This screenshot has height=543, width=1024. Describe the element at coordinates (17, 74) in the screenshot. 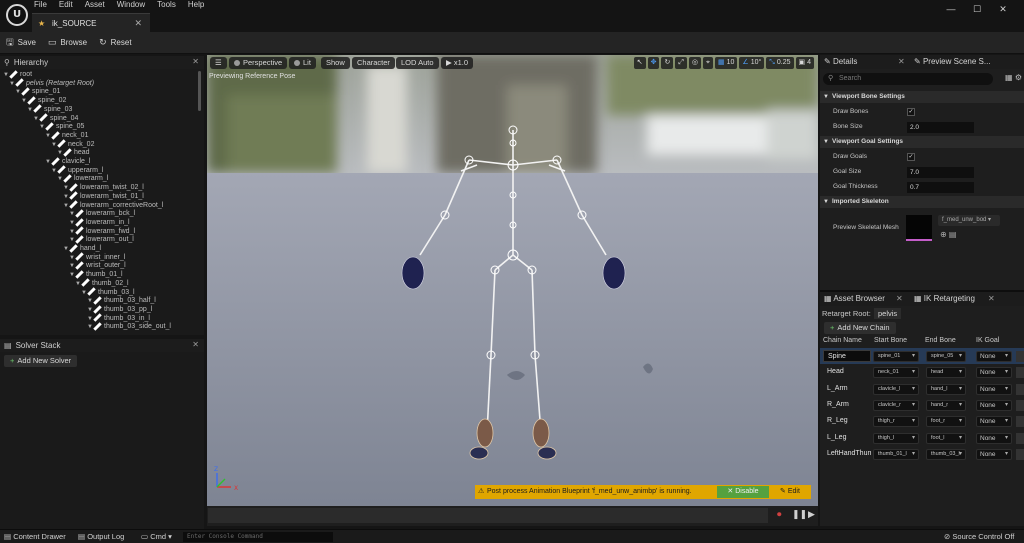

I see `hierarchy-bone-row: ▼ root` at that location.